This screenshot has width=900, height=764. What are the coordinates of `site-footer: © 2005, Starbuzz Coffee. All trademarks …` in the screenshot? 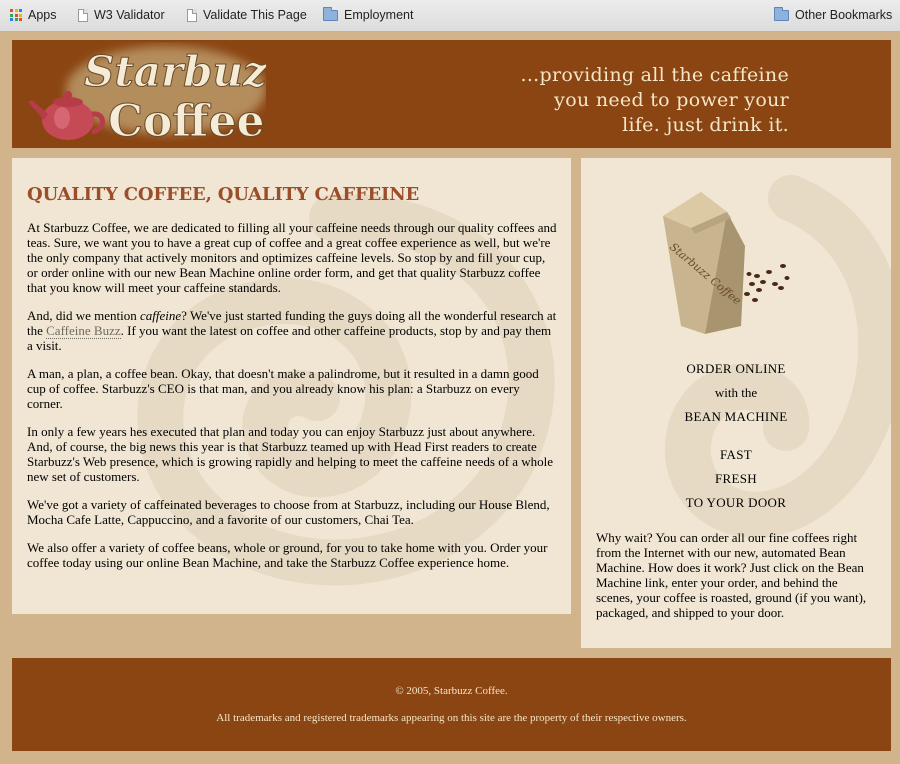 It's located at (451, 704).